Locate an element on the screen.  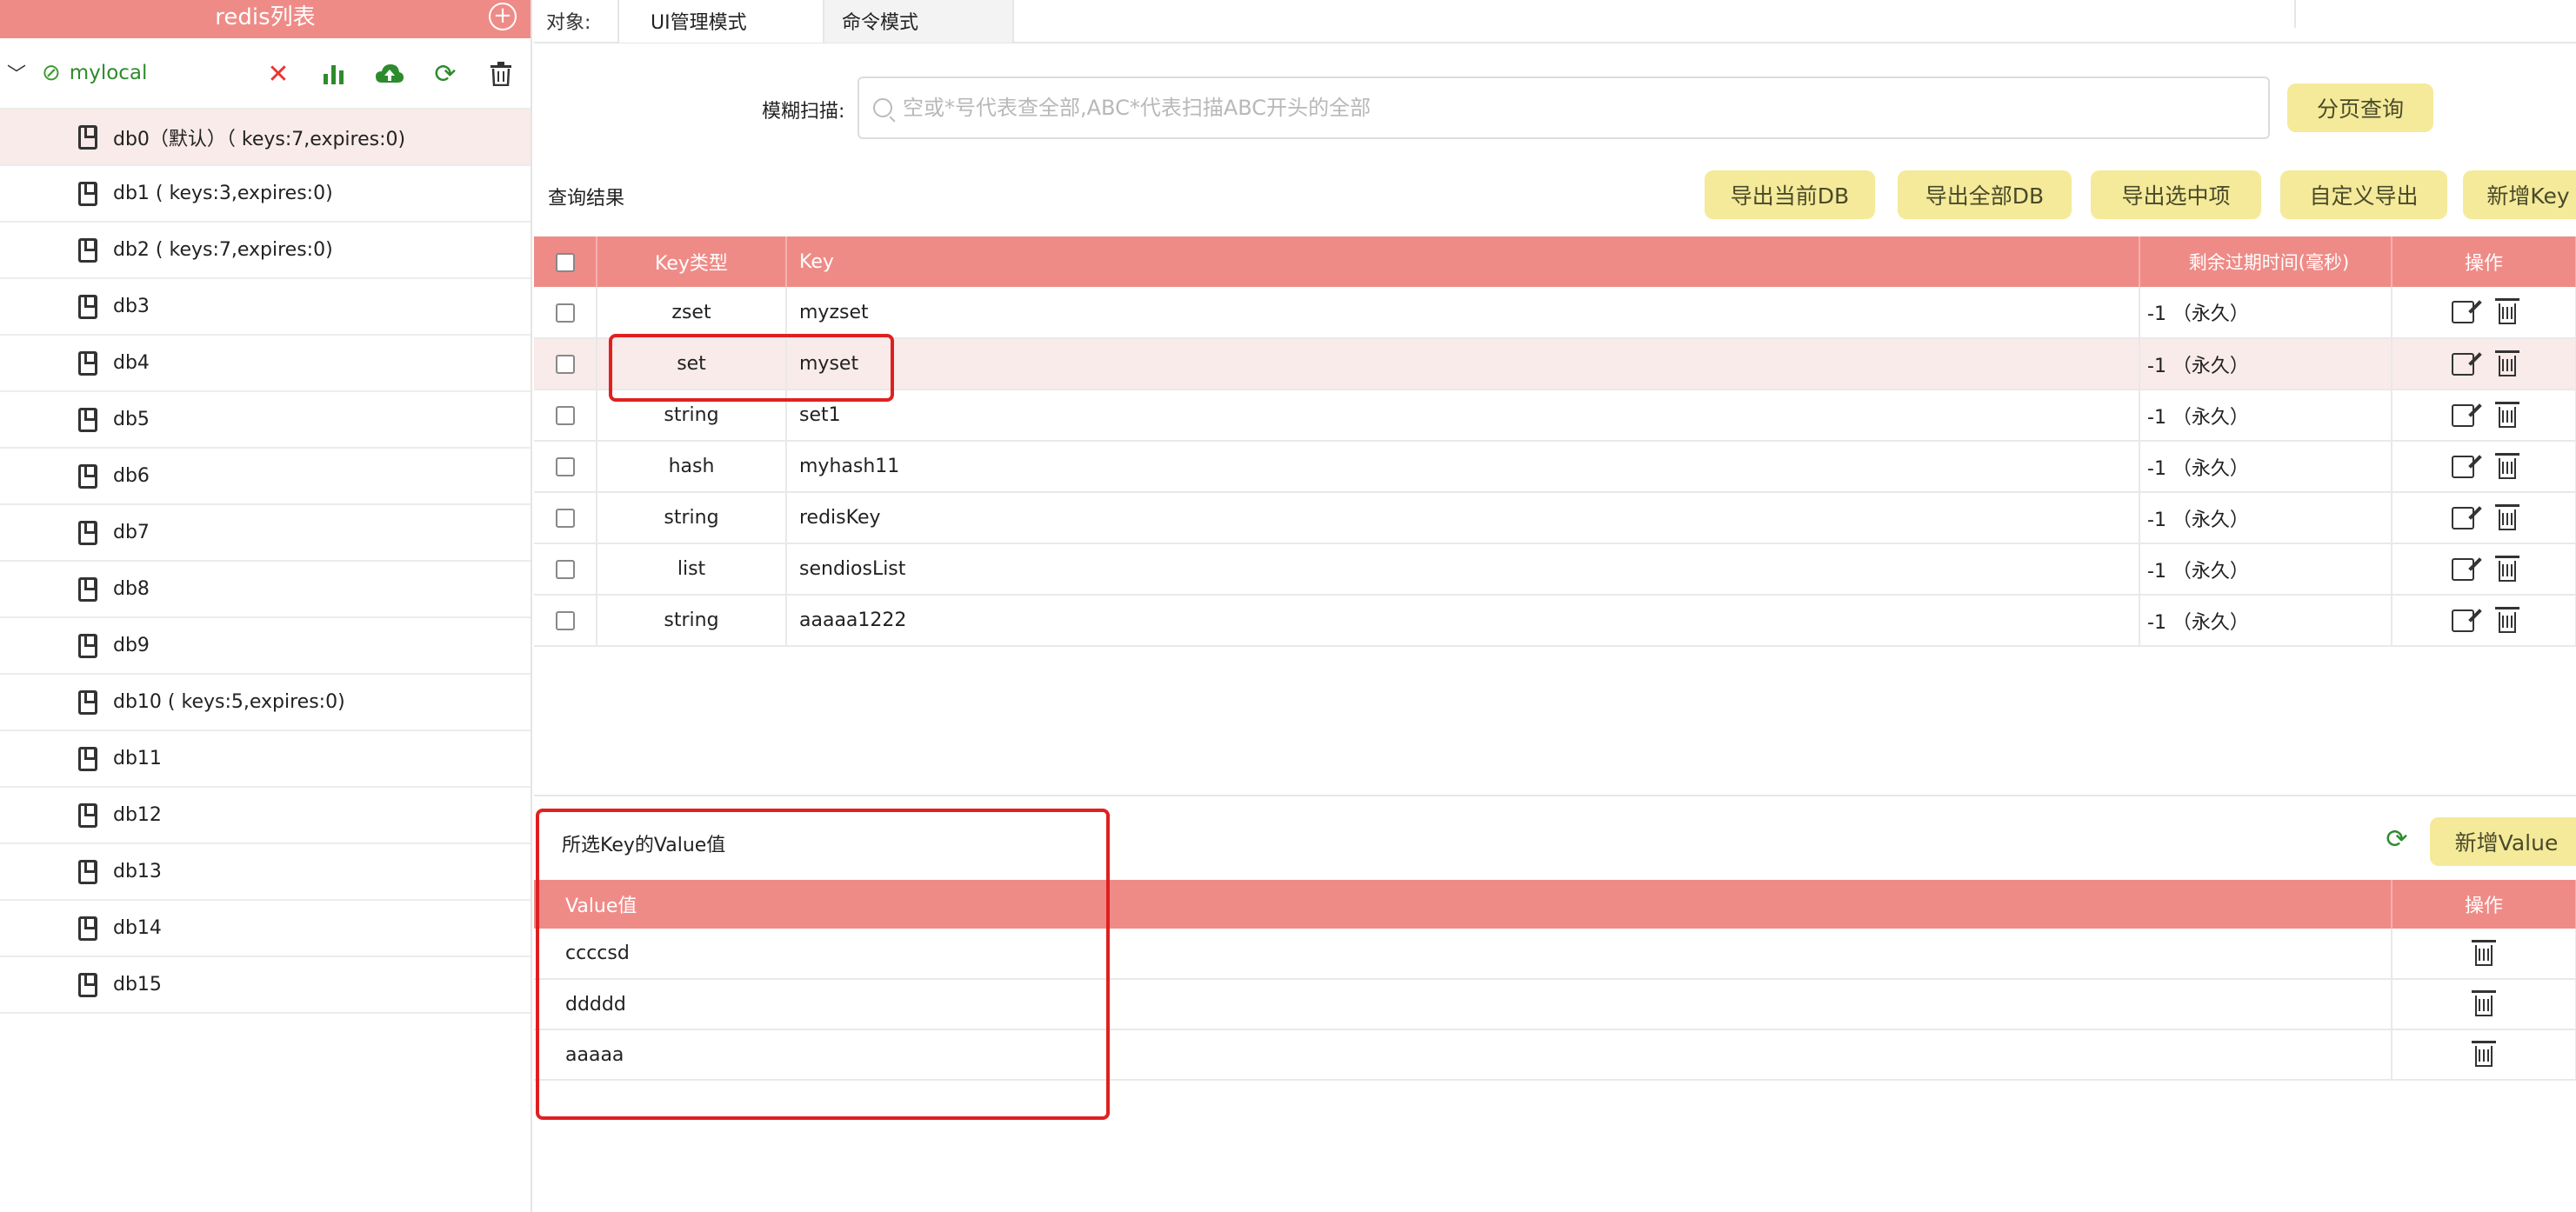
sidebar-item-db2: db2 ( keys:7,expires:0) is located at coordinates (265, 251).